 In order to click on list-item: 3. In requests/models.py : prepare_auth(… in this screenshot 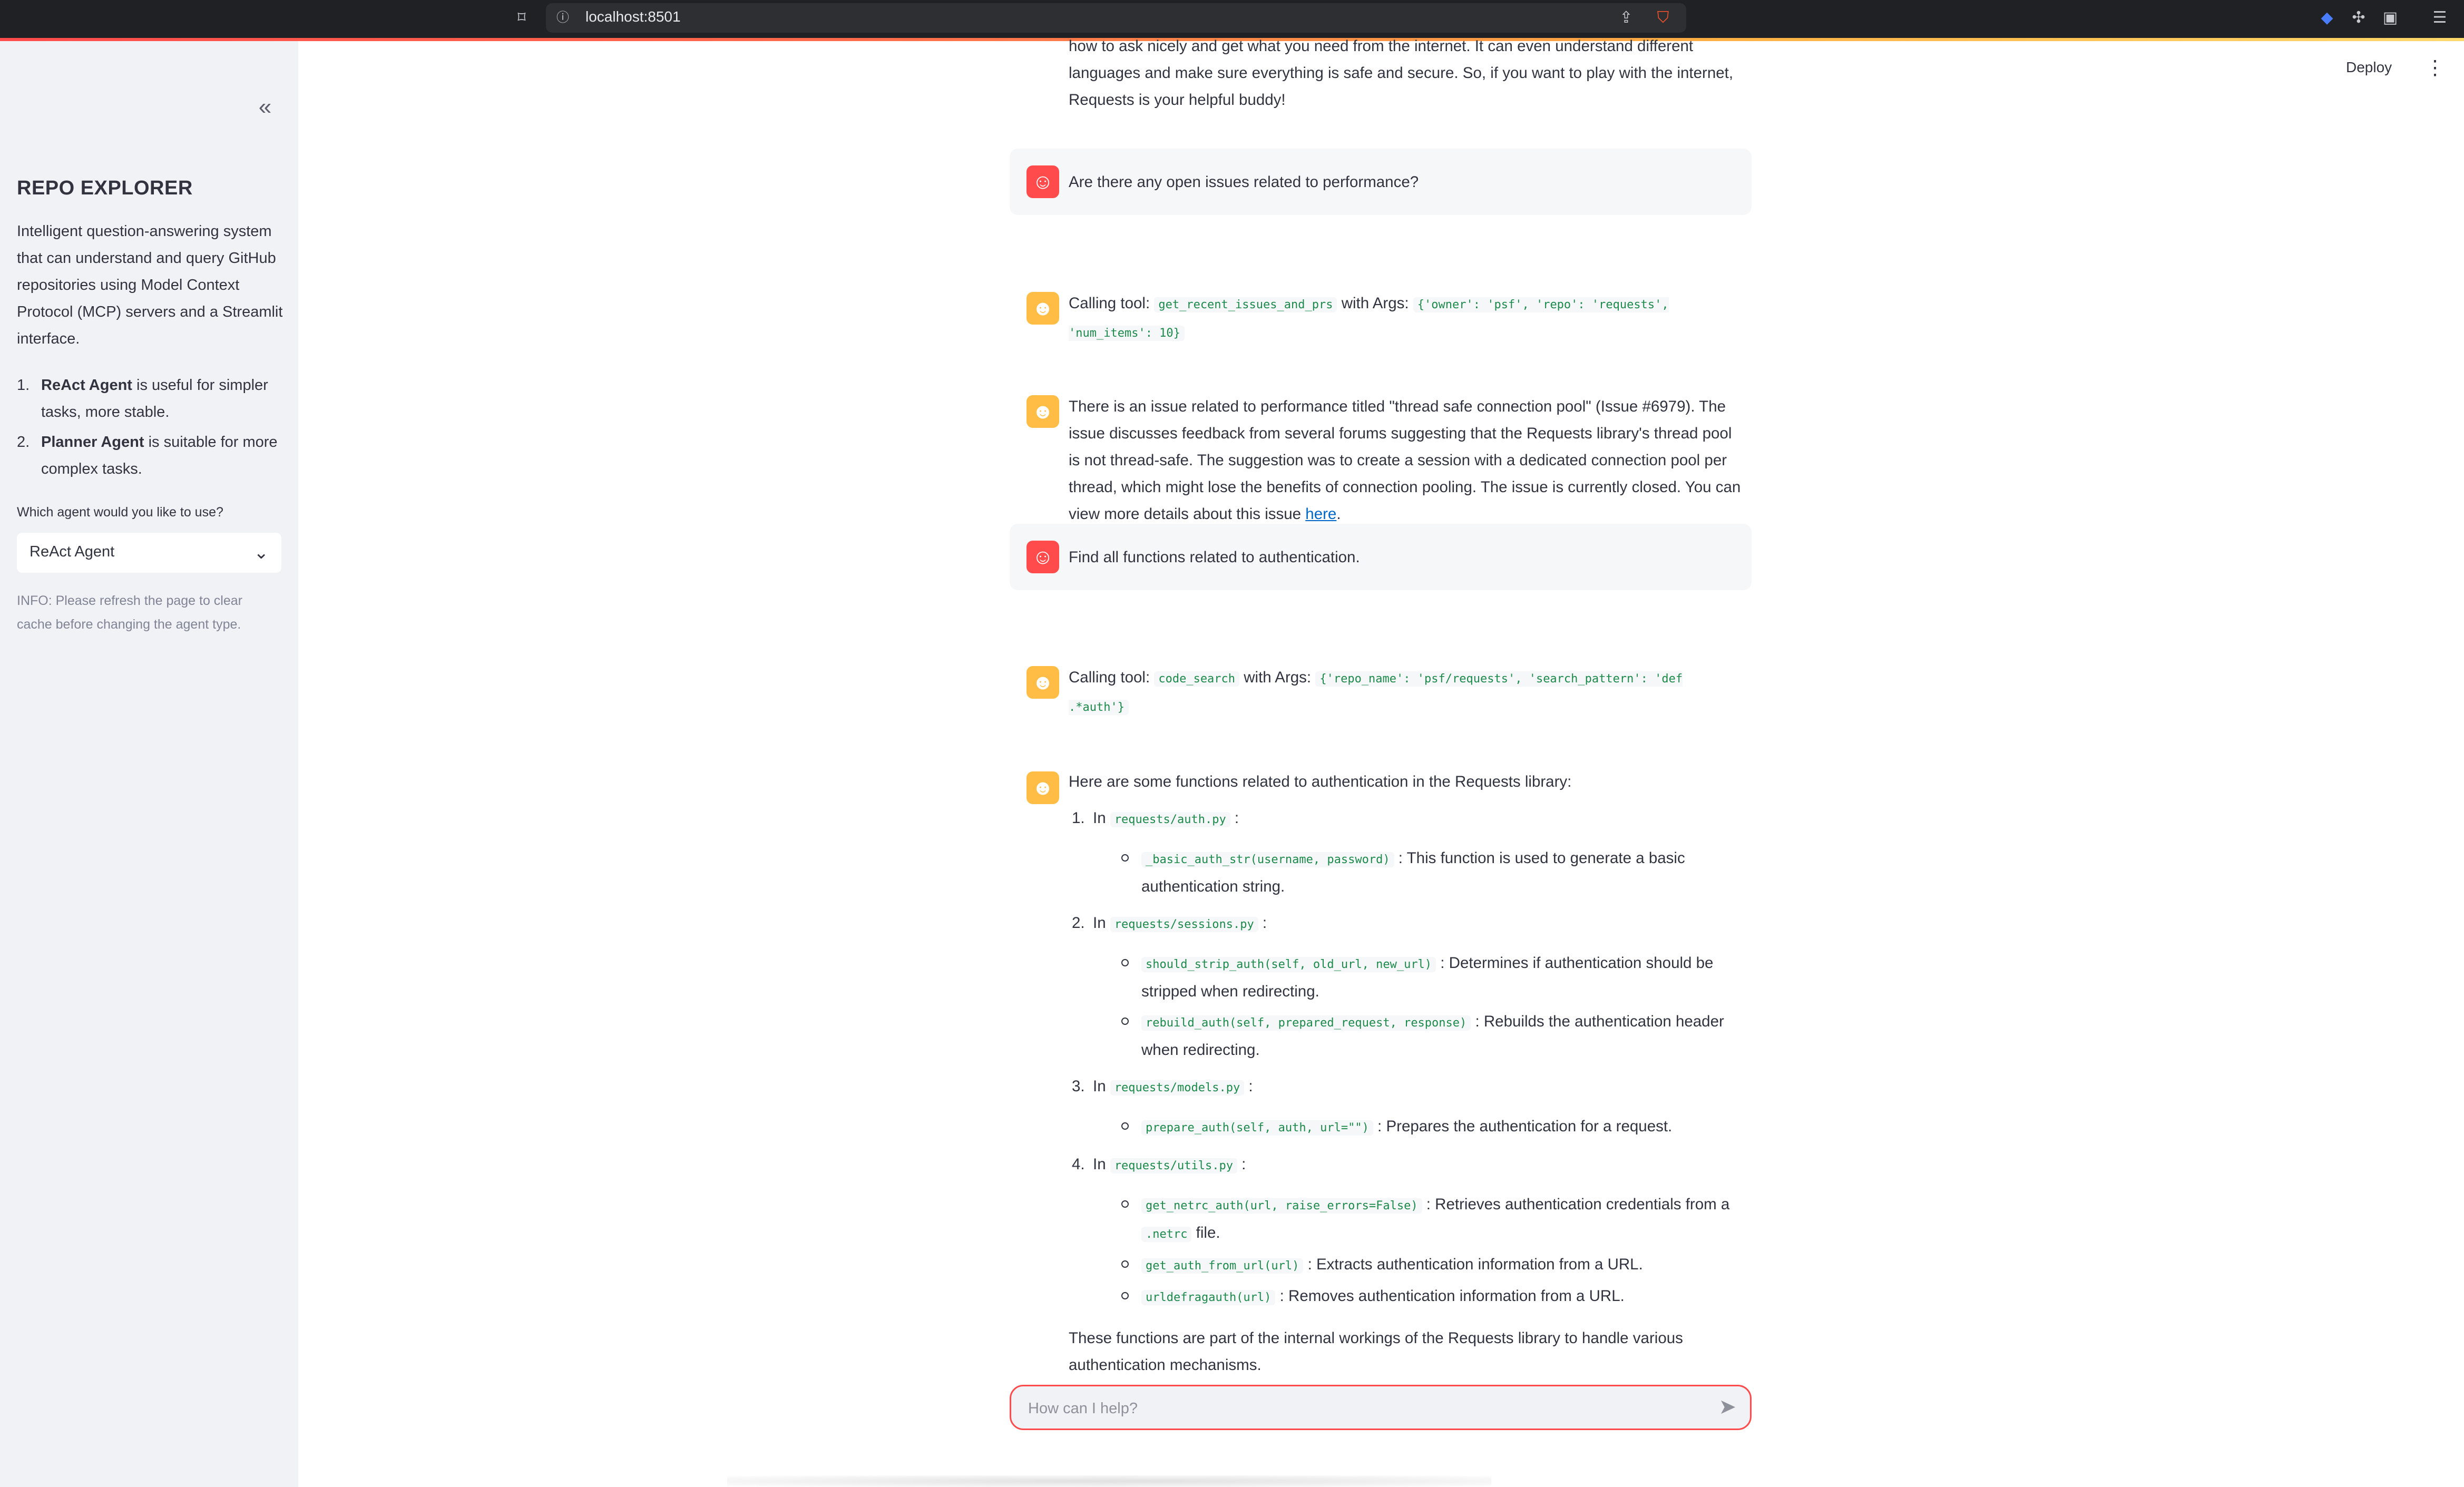, I will do `click(1405, 1107)`.